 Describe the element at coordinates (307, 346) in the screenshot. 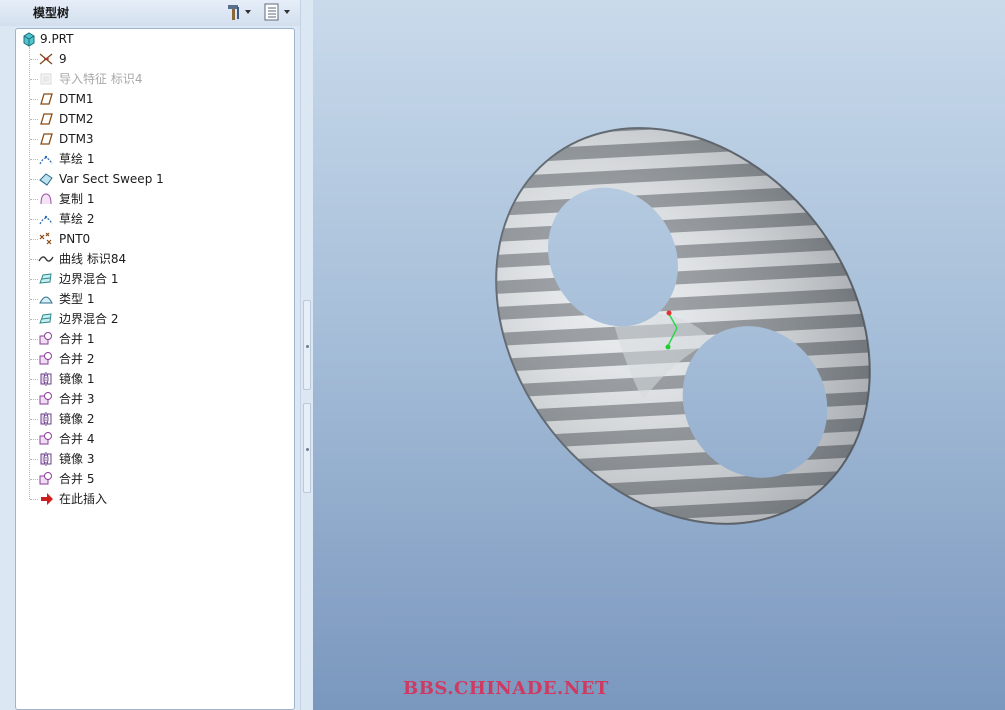

I see `splitter-grip-dot-upper` at that location.